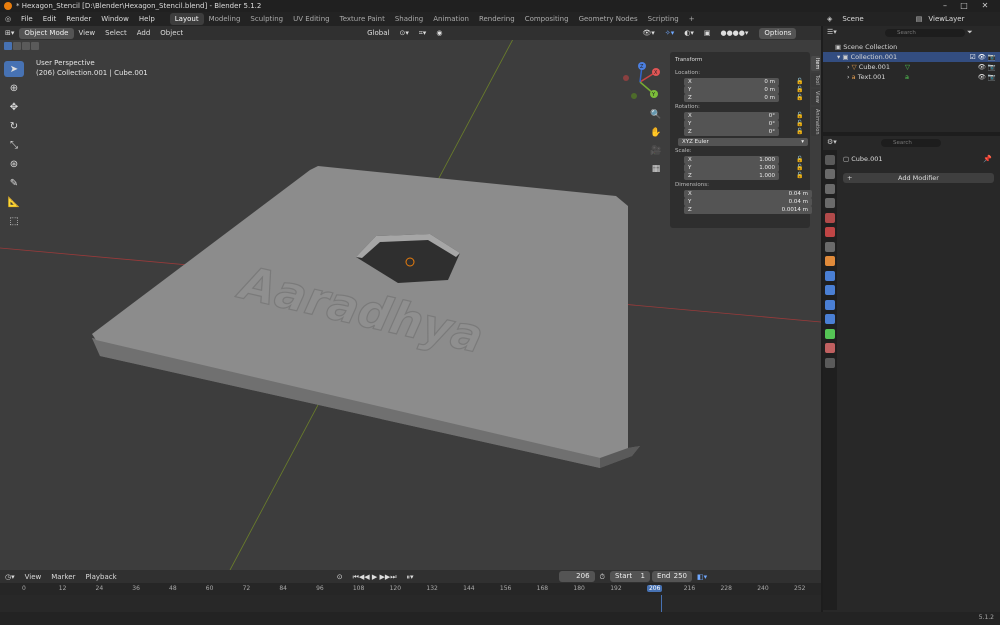 The width and height of the screenshot is (1000, 625). Describe the element at coordinates (748, 210) in the screenshot. I see `dimension-z-field: Z 0.0014 m` at that location.